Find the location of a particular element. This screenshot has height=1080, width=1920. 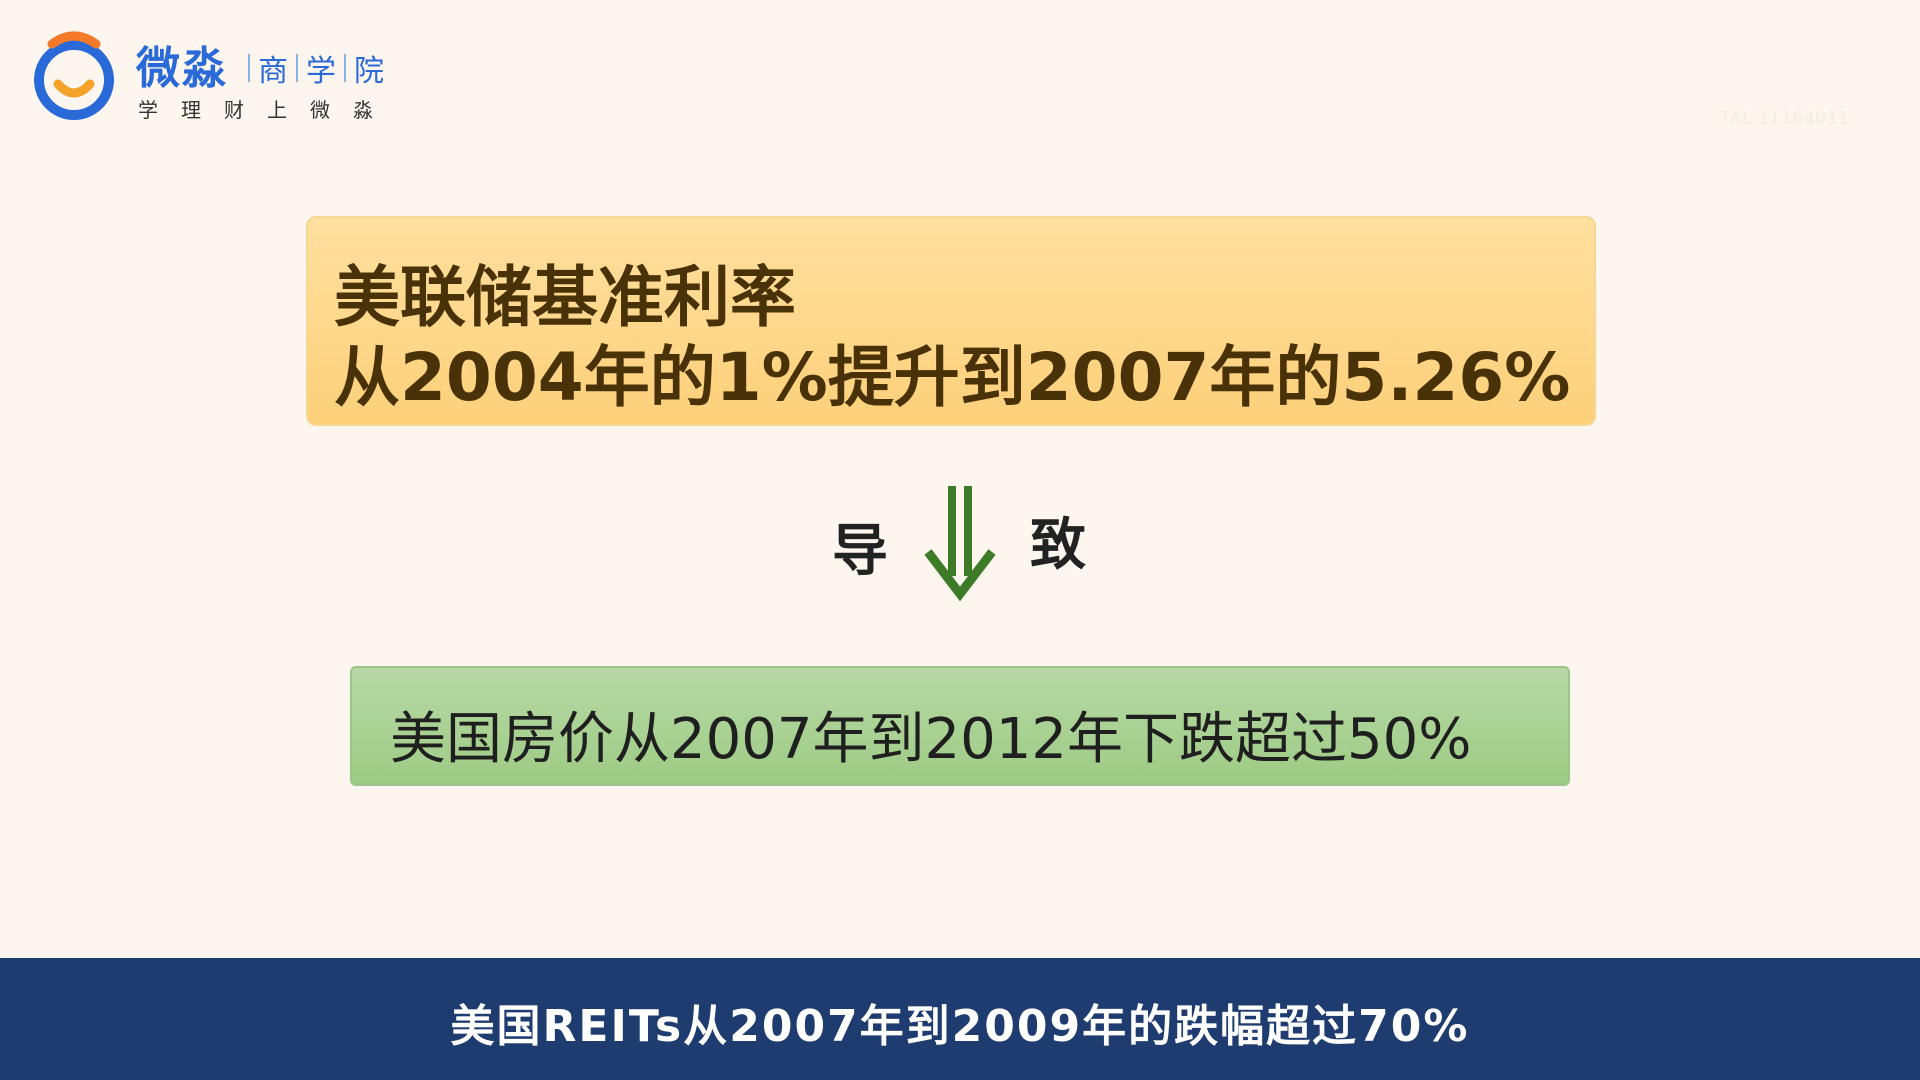

logo-sub-item: 学 is located at coordinates (321, 71).